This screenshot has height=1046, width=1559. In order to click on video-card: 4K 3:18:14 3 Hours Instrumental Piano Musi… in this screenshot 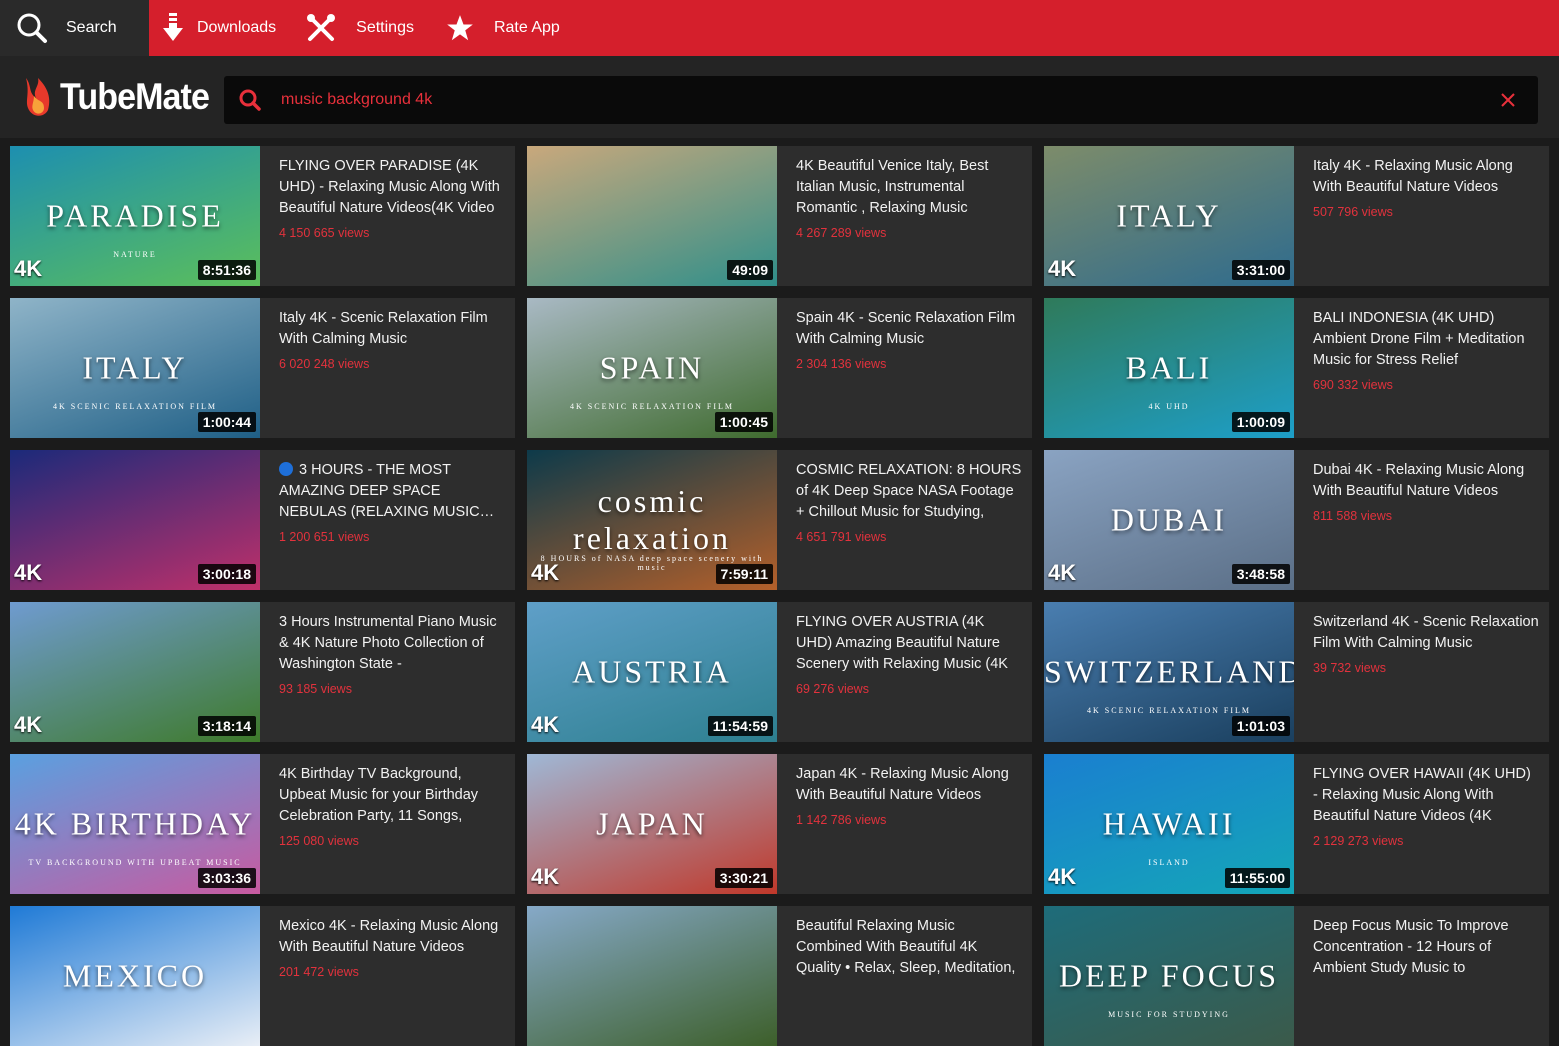, I will do `click(262, 672)`.